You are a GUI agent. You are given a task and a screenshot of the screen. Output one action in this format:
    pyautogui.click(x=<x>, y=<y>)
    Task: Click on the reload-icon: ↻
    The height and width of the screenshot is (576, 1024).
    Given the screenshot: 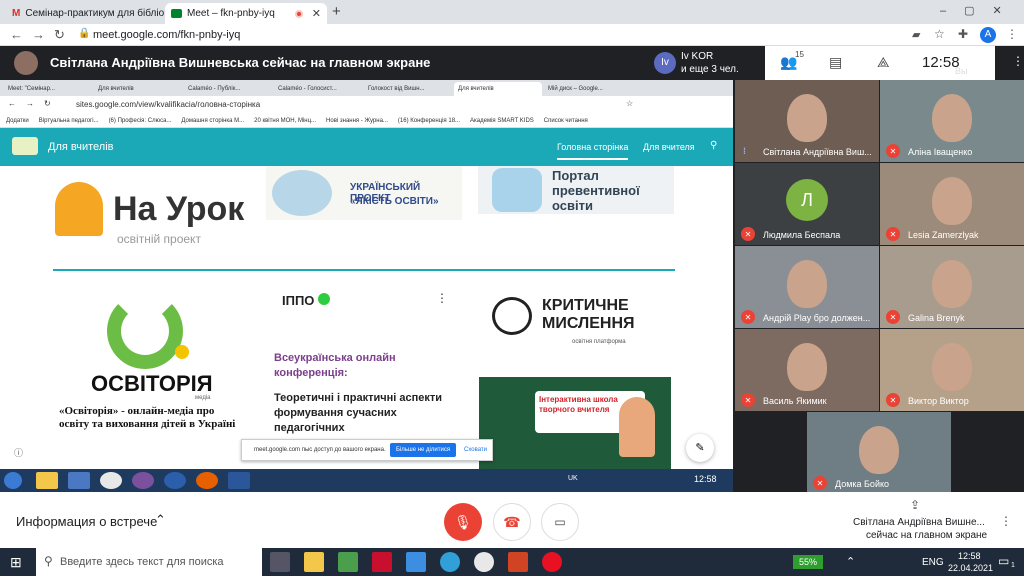 What is the action you would take?
    pyautogui.click(x=59, y=35)
    